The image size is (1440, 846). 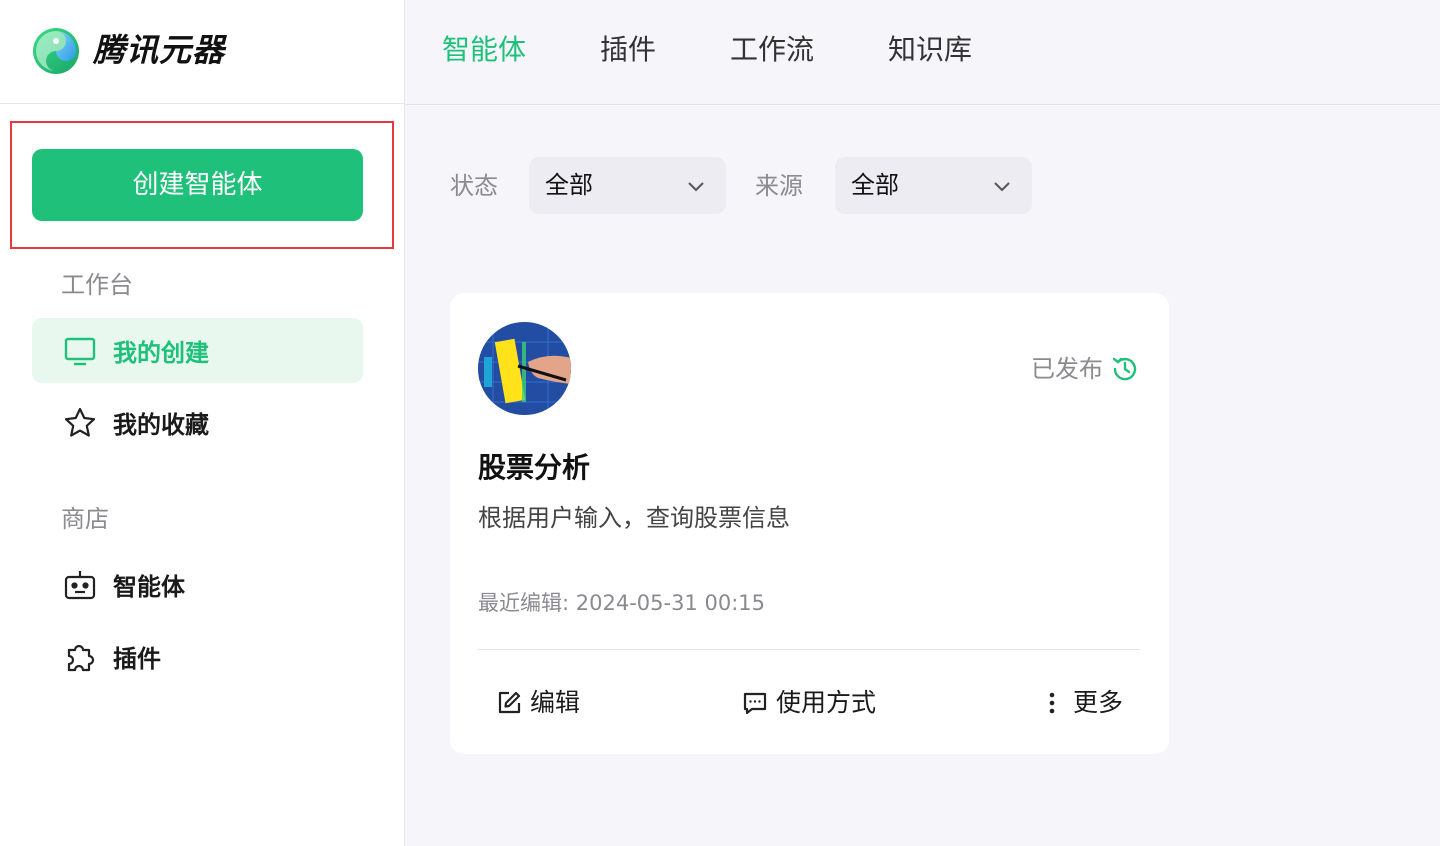 What do you see at coordinates (85, 519) in the screenshot?
I see `store-section-label: 商店` at bounding box center [85, 519].